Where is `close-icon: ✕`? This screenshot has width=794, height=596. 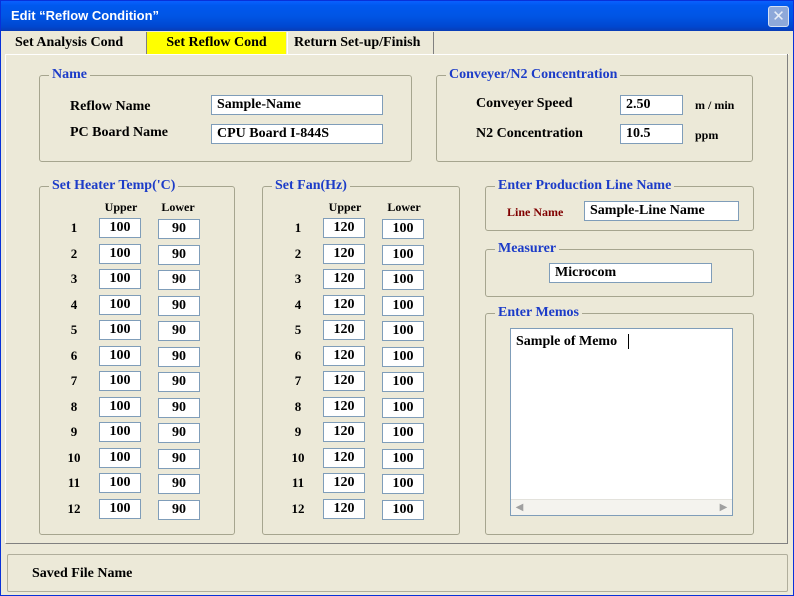 close-icon: ✕ is located at coordinates (778, 16).